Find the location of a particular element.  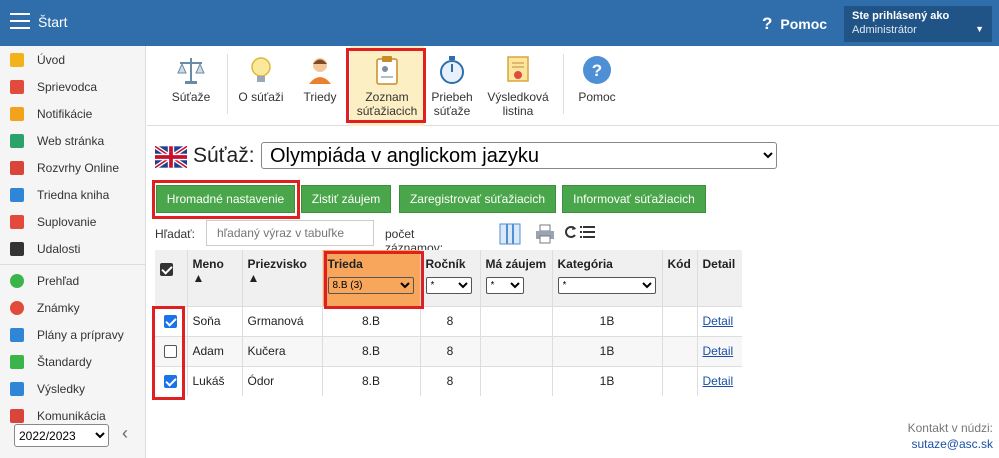

cell-zaujem is located at coordinates (515, 320).